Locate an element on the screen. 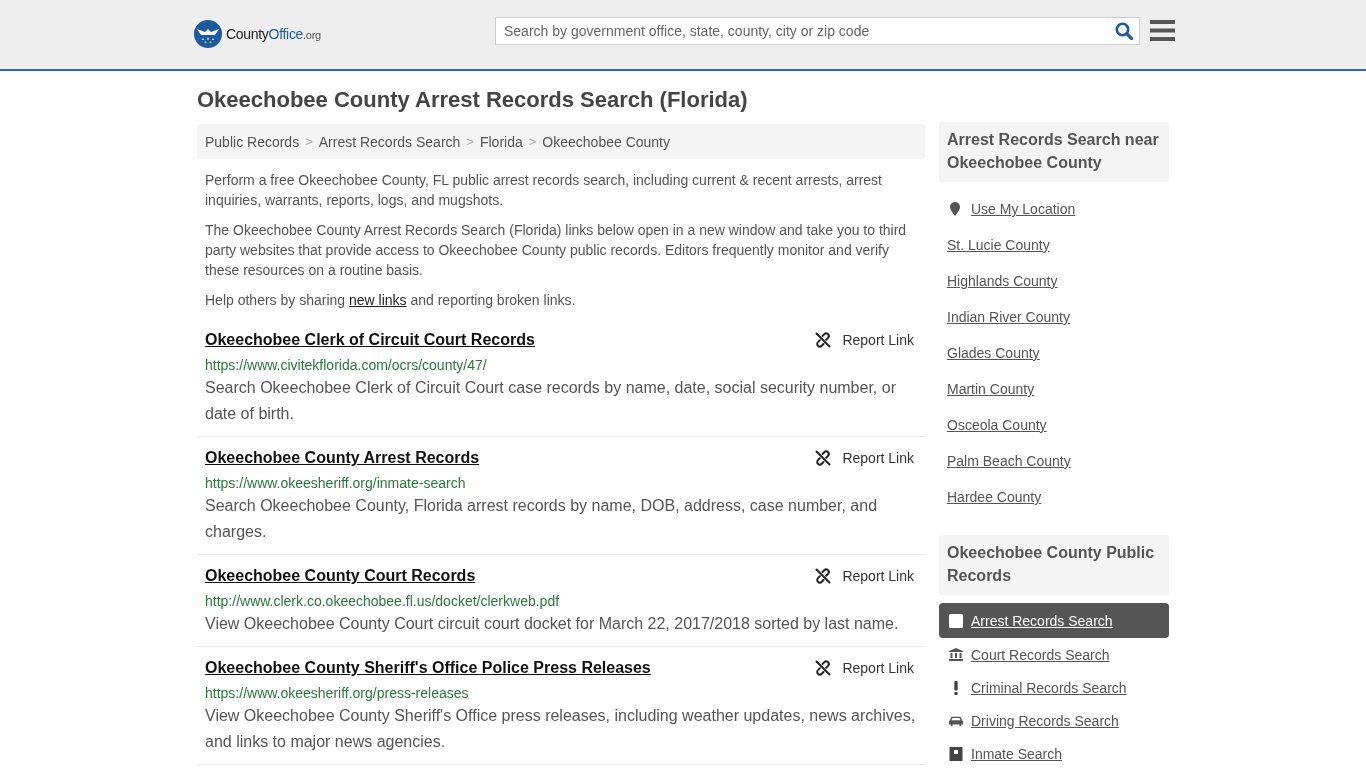 The height and width of the screenshot is (768, 1366). exclamation-icon is located at coordinates (956, 687).